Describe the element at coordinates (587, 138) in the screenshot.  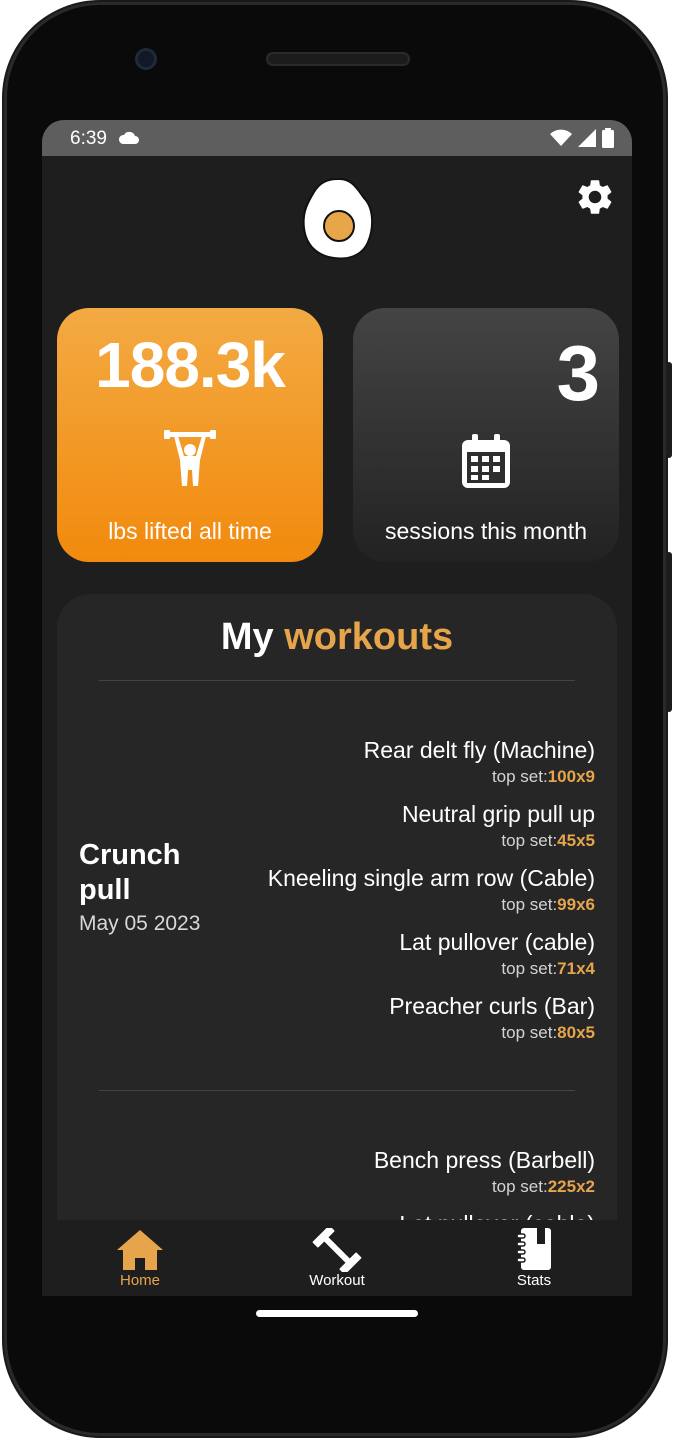
I see `signal-icon` at that location.